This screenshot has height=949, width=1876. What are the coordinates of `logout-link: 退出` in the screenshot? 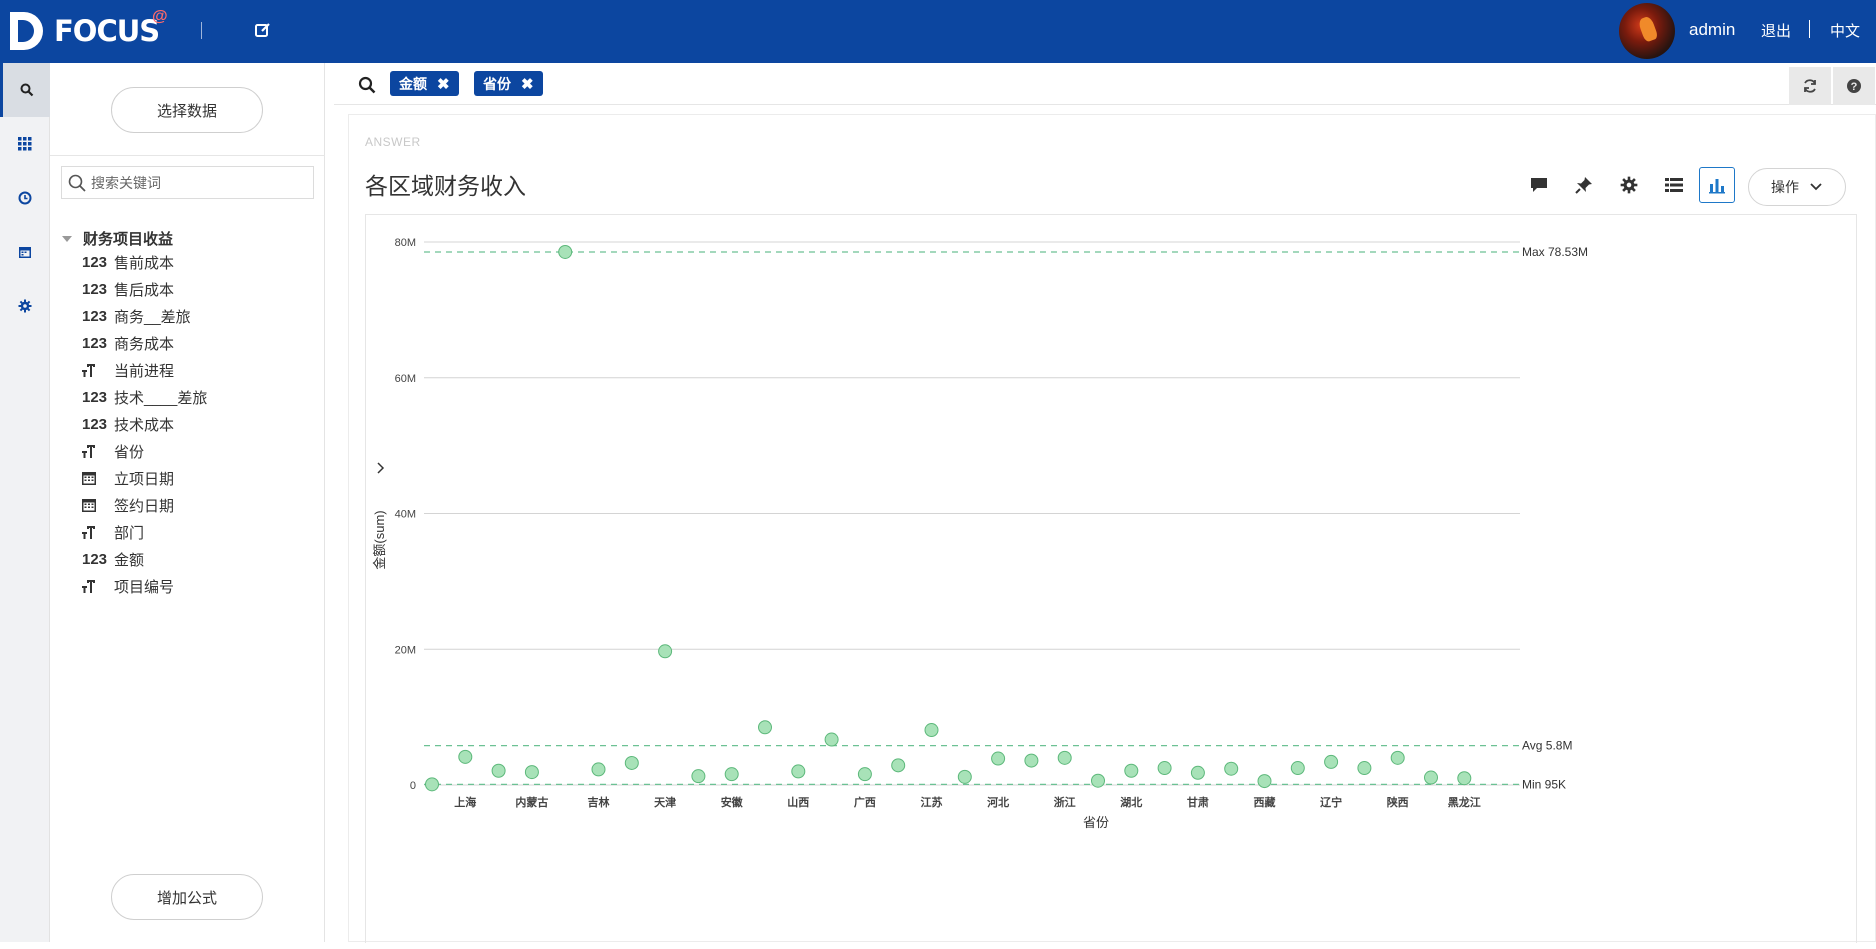 It's located at (1776, 30).